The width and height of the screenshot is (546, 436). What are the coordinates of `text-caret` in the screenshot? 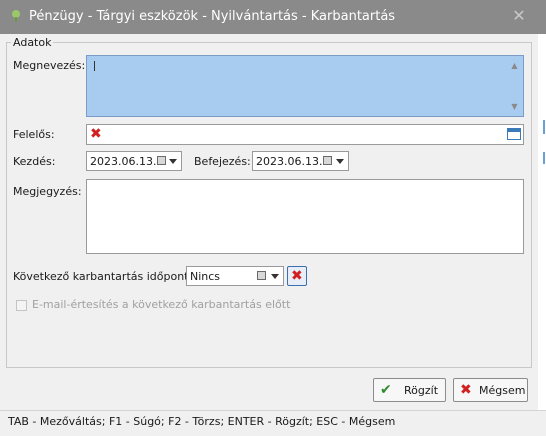 It's located at (94, 66).